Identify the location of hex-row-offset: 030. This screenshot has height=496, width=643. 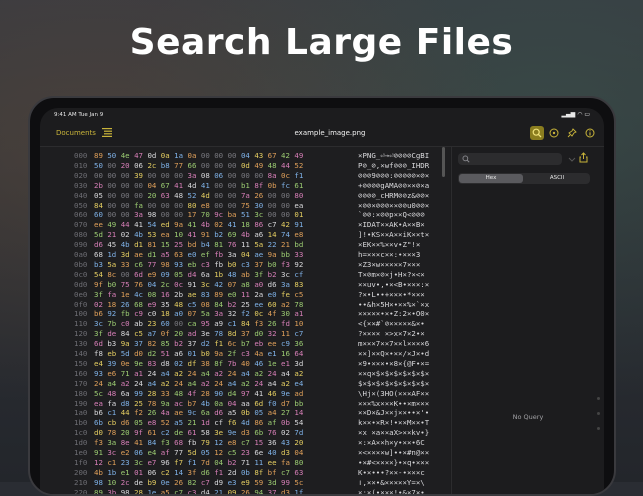
(81, 185).